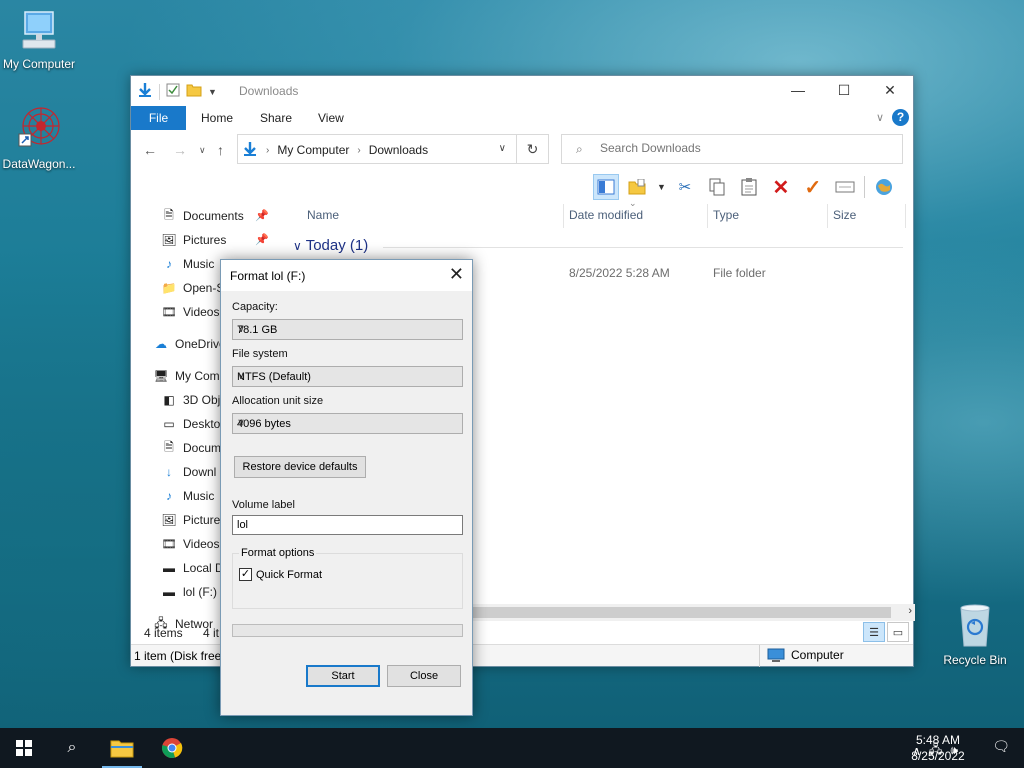 This screenshot has height=768, width=1024. I want to click on desktop-icon-recycle-bin: Recycle Bin, so click(975, 634).